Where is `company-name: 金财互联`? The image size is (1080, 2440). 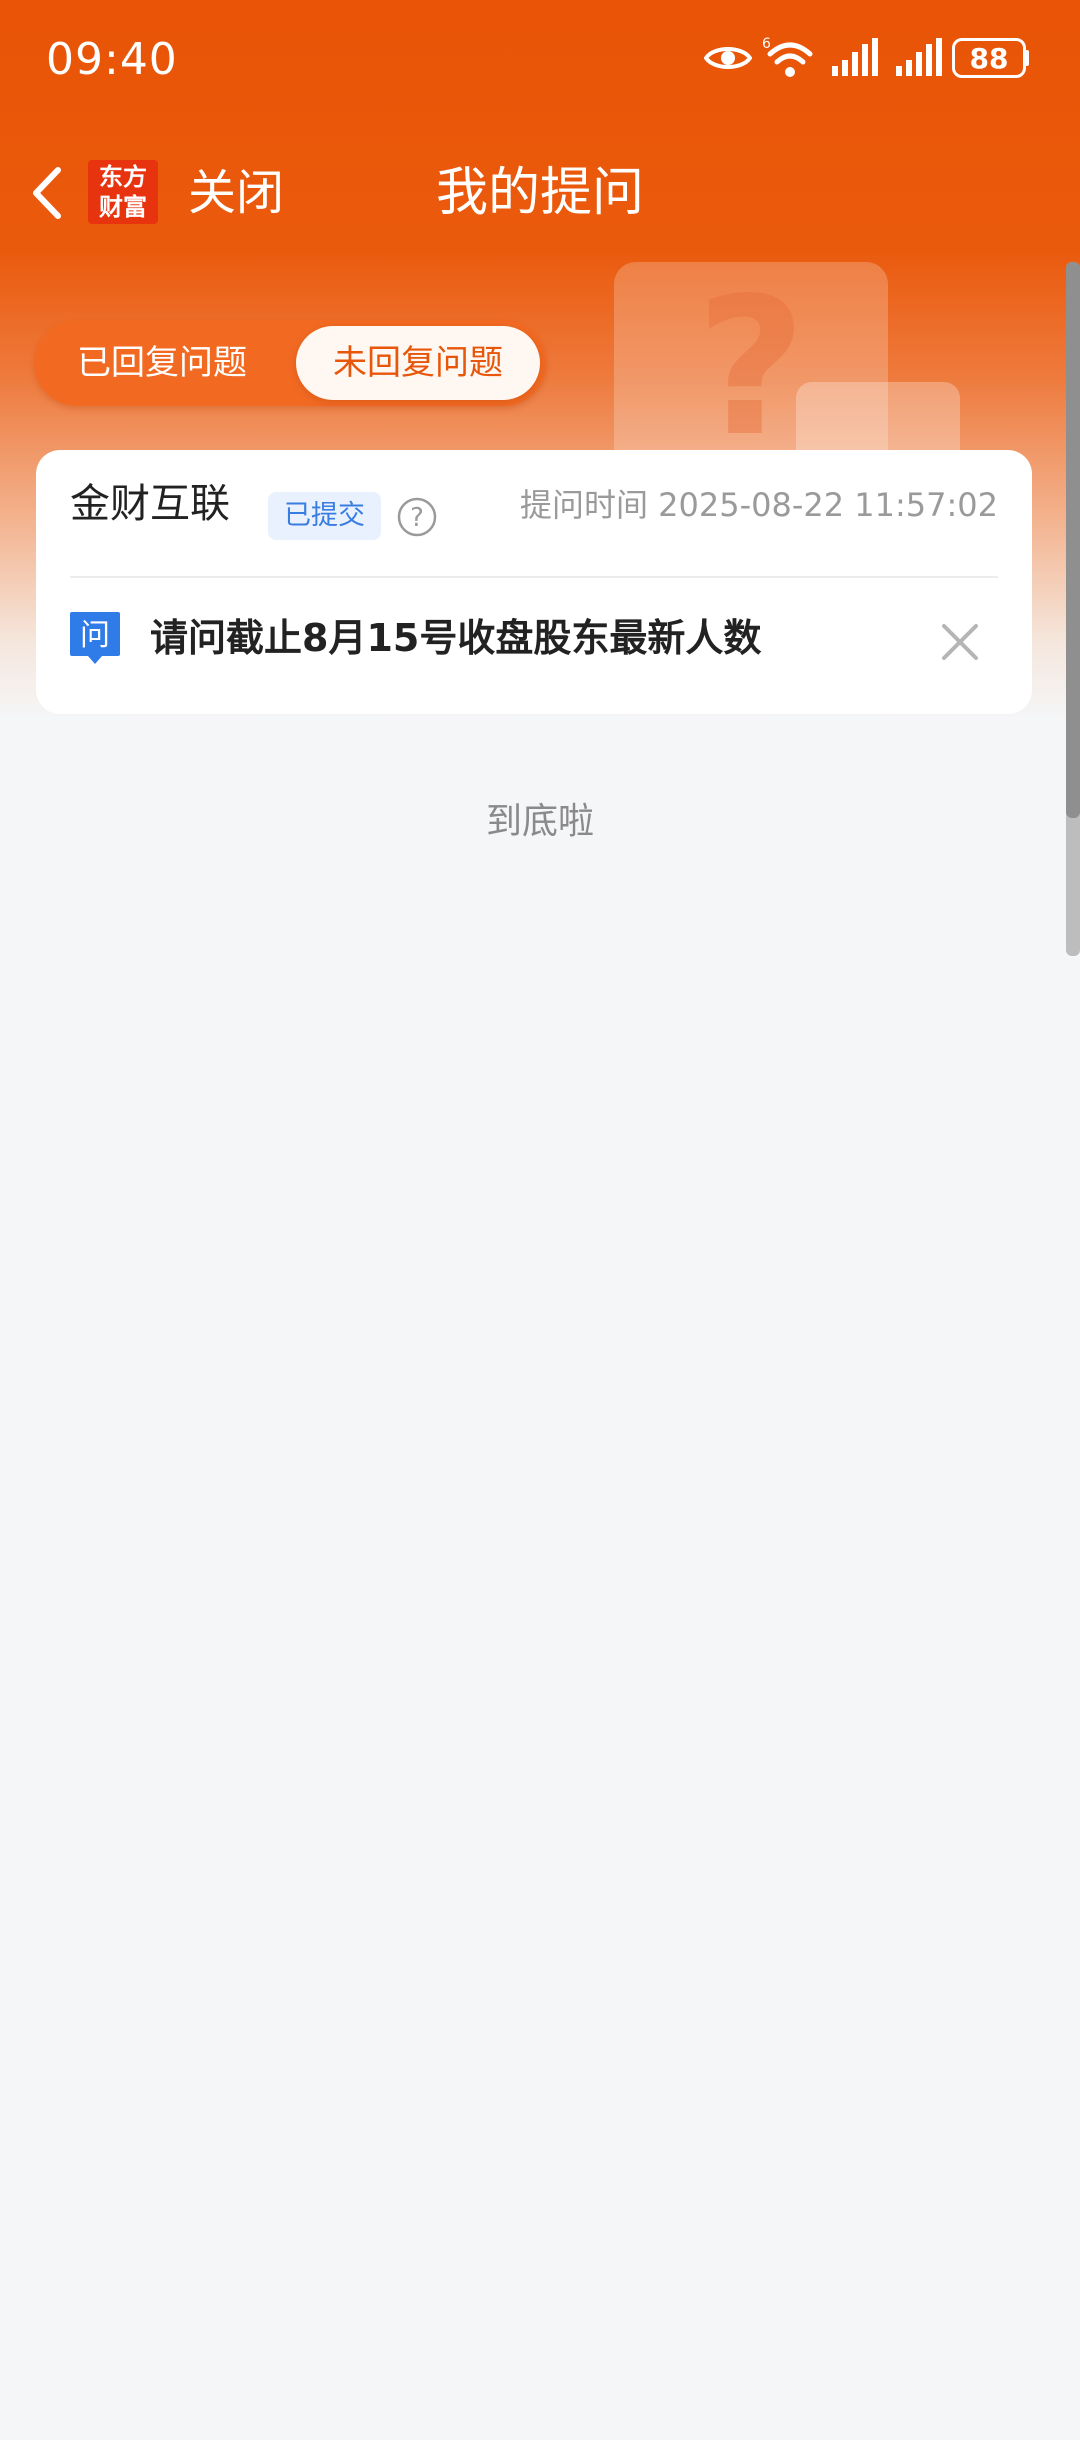
company-name: 金财互联 is located at coordinates (150, 504).